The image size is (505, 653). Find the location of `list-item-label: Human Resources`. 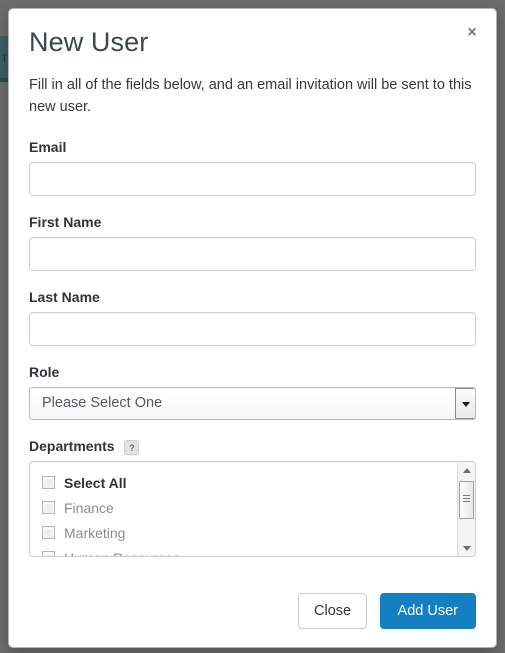

list-item-label: Human Resources is located at coordinates (122, 553).